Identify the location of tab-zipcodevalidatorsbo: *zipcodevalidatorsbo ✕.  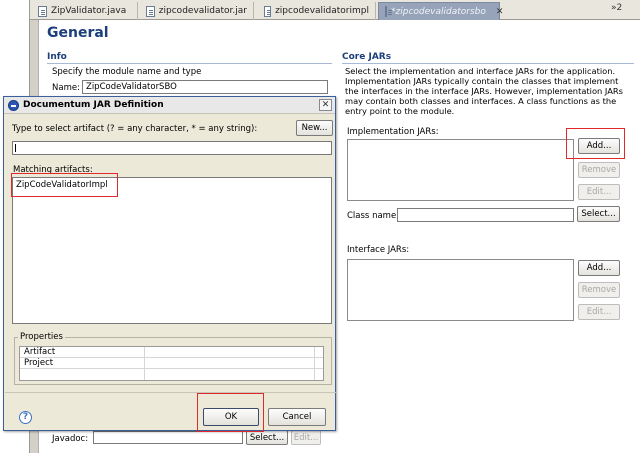
(440, 11).